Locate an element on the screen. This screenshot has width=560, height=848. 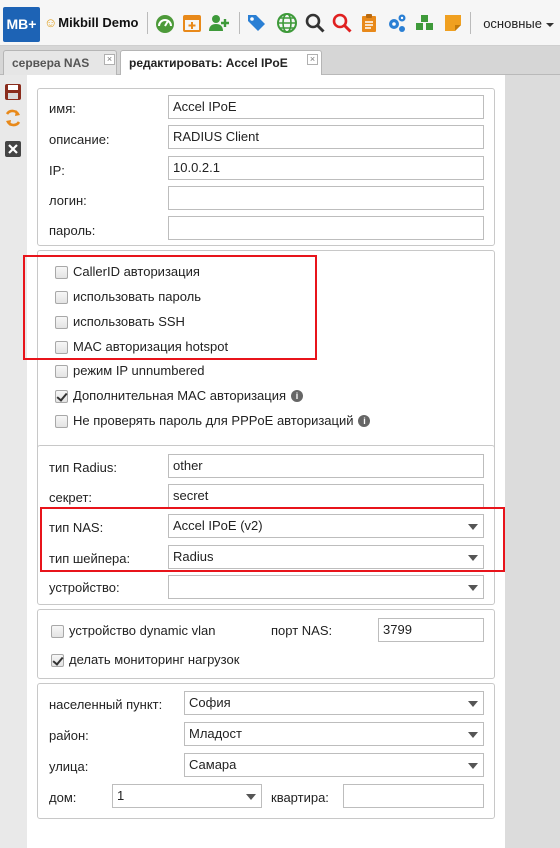
dynamic-vlan-label: устройство dynamic vlan is located at coordinates (142, 630).